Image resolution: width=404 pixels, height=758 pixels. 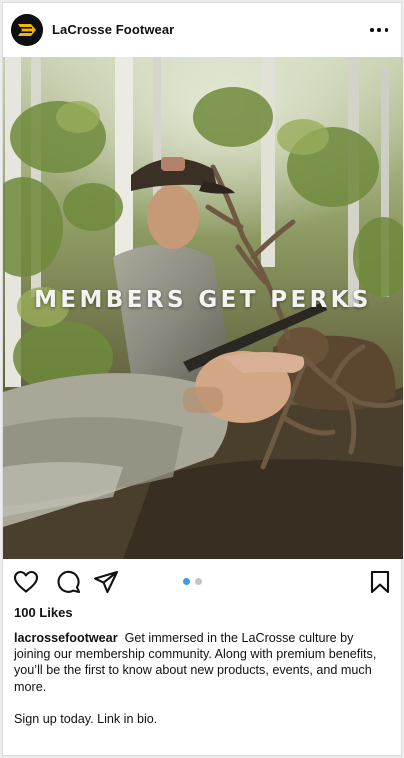 I want to click on post-header: LaCrosse Footwear, so click(x=203, y=30).